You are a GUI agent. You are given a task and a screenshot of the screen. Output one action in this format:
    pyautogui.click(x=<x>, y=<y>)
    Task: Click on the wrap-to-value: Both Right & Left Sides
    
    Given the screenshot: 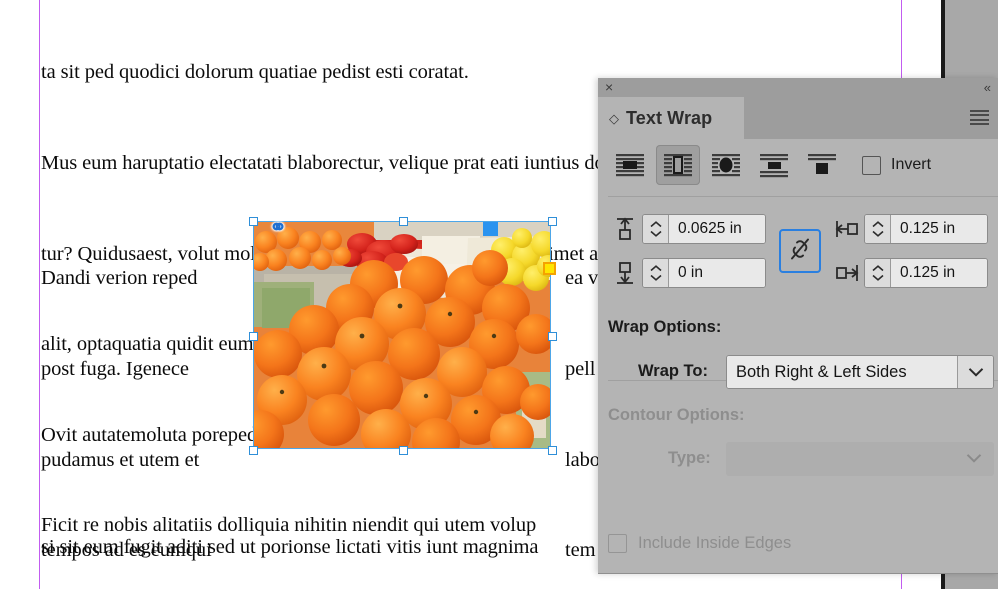 What is the action you would take?
    pyautogui.click(x=842, y=372)
    